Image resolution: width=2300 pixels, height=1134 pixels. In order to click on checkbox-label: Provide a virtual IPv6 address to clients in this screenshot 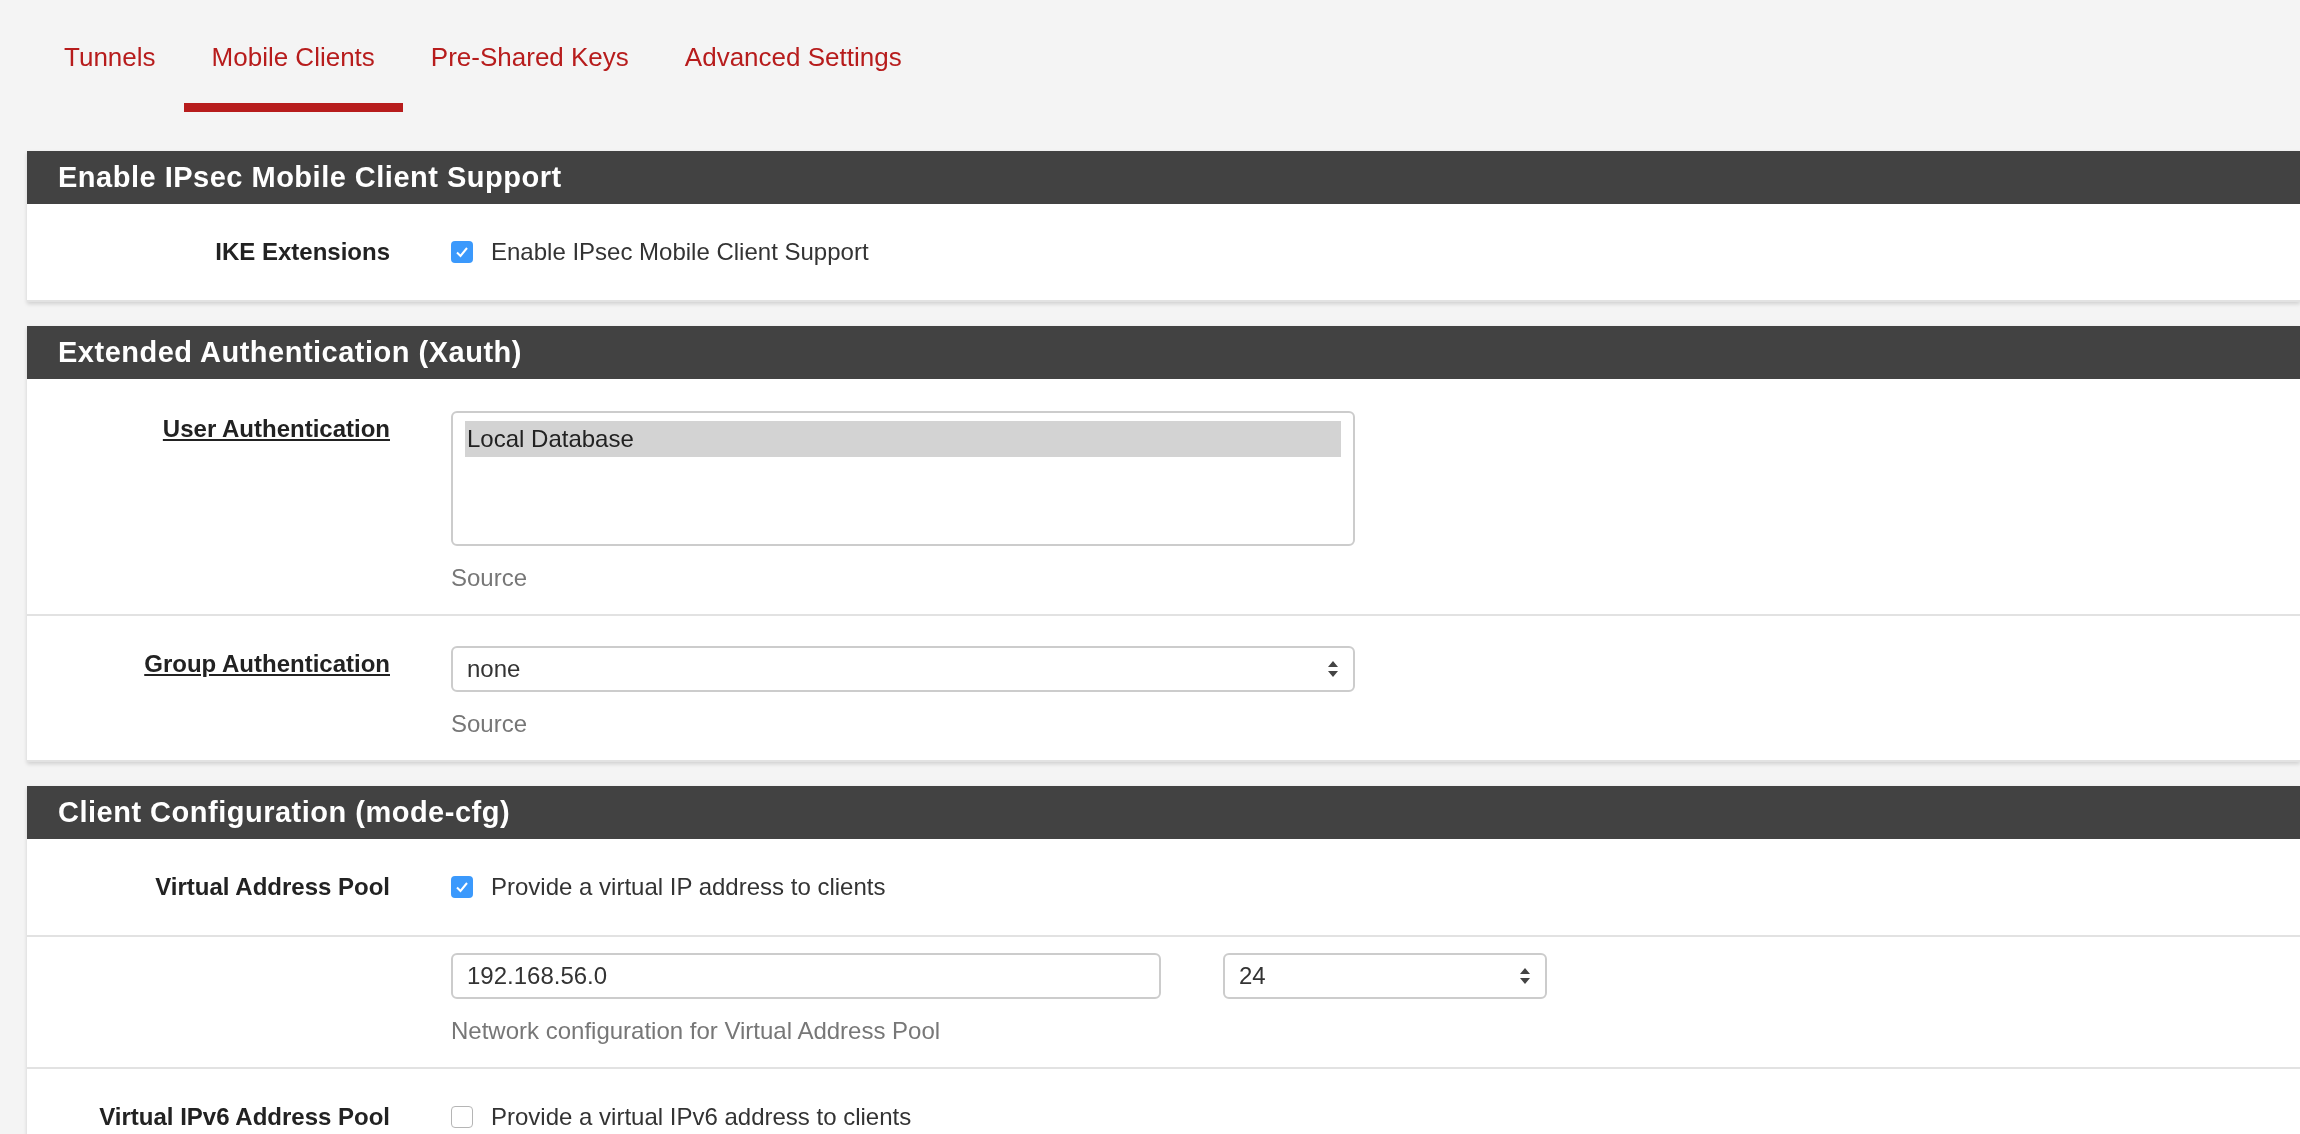, I will do `click(701, 1117)`.